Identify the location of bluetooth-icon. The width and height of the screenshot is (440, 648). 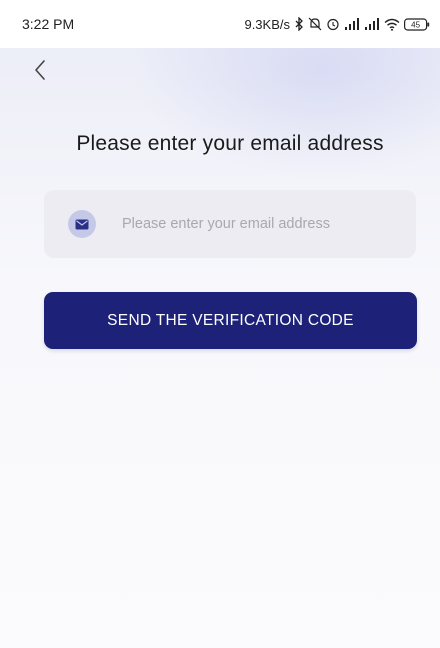
(299, 24).